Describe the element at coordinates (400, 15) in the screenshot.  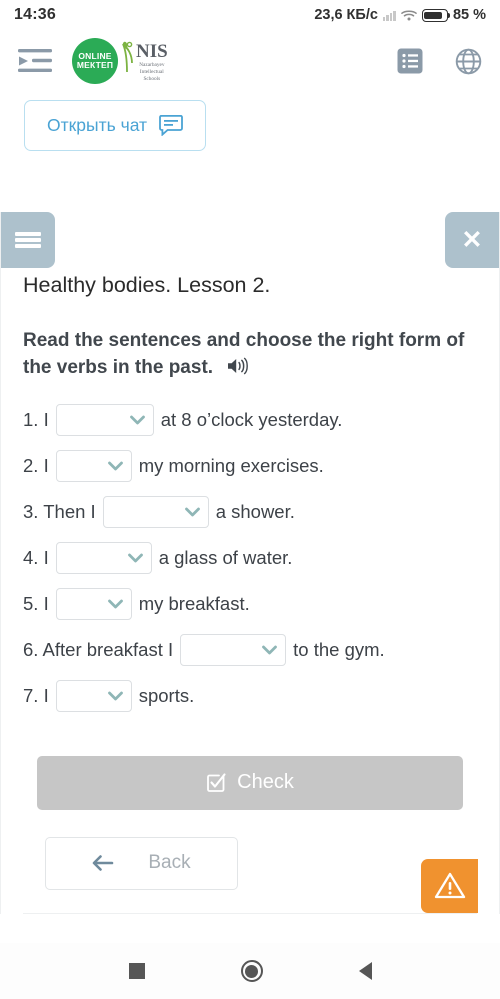
I see `status-indicators: 23,6 КБ/с 85 %` at that location.